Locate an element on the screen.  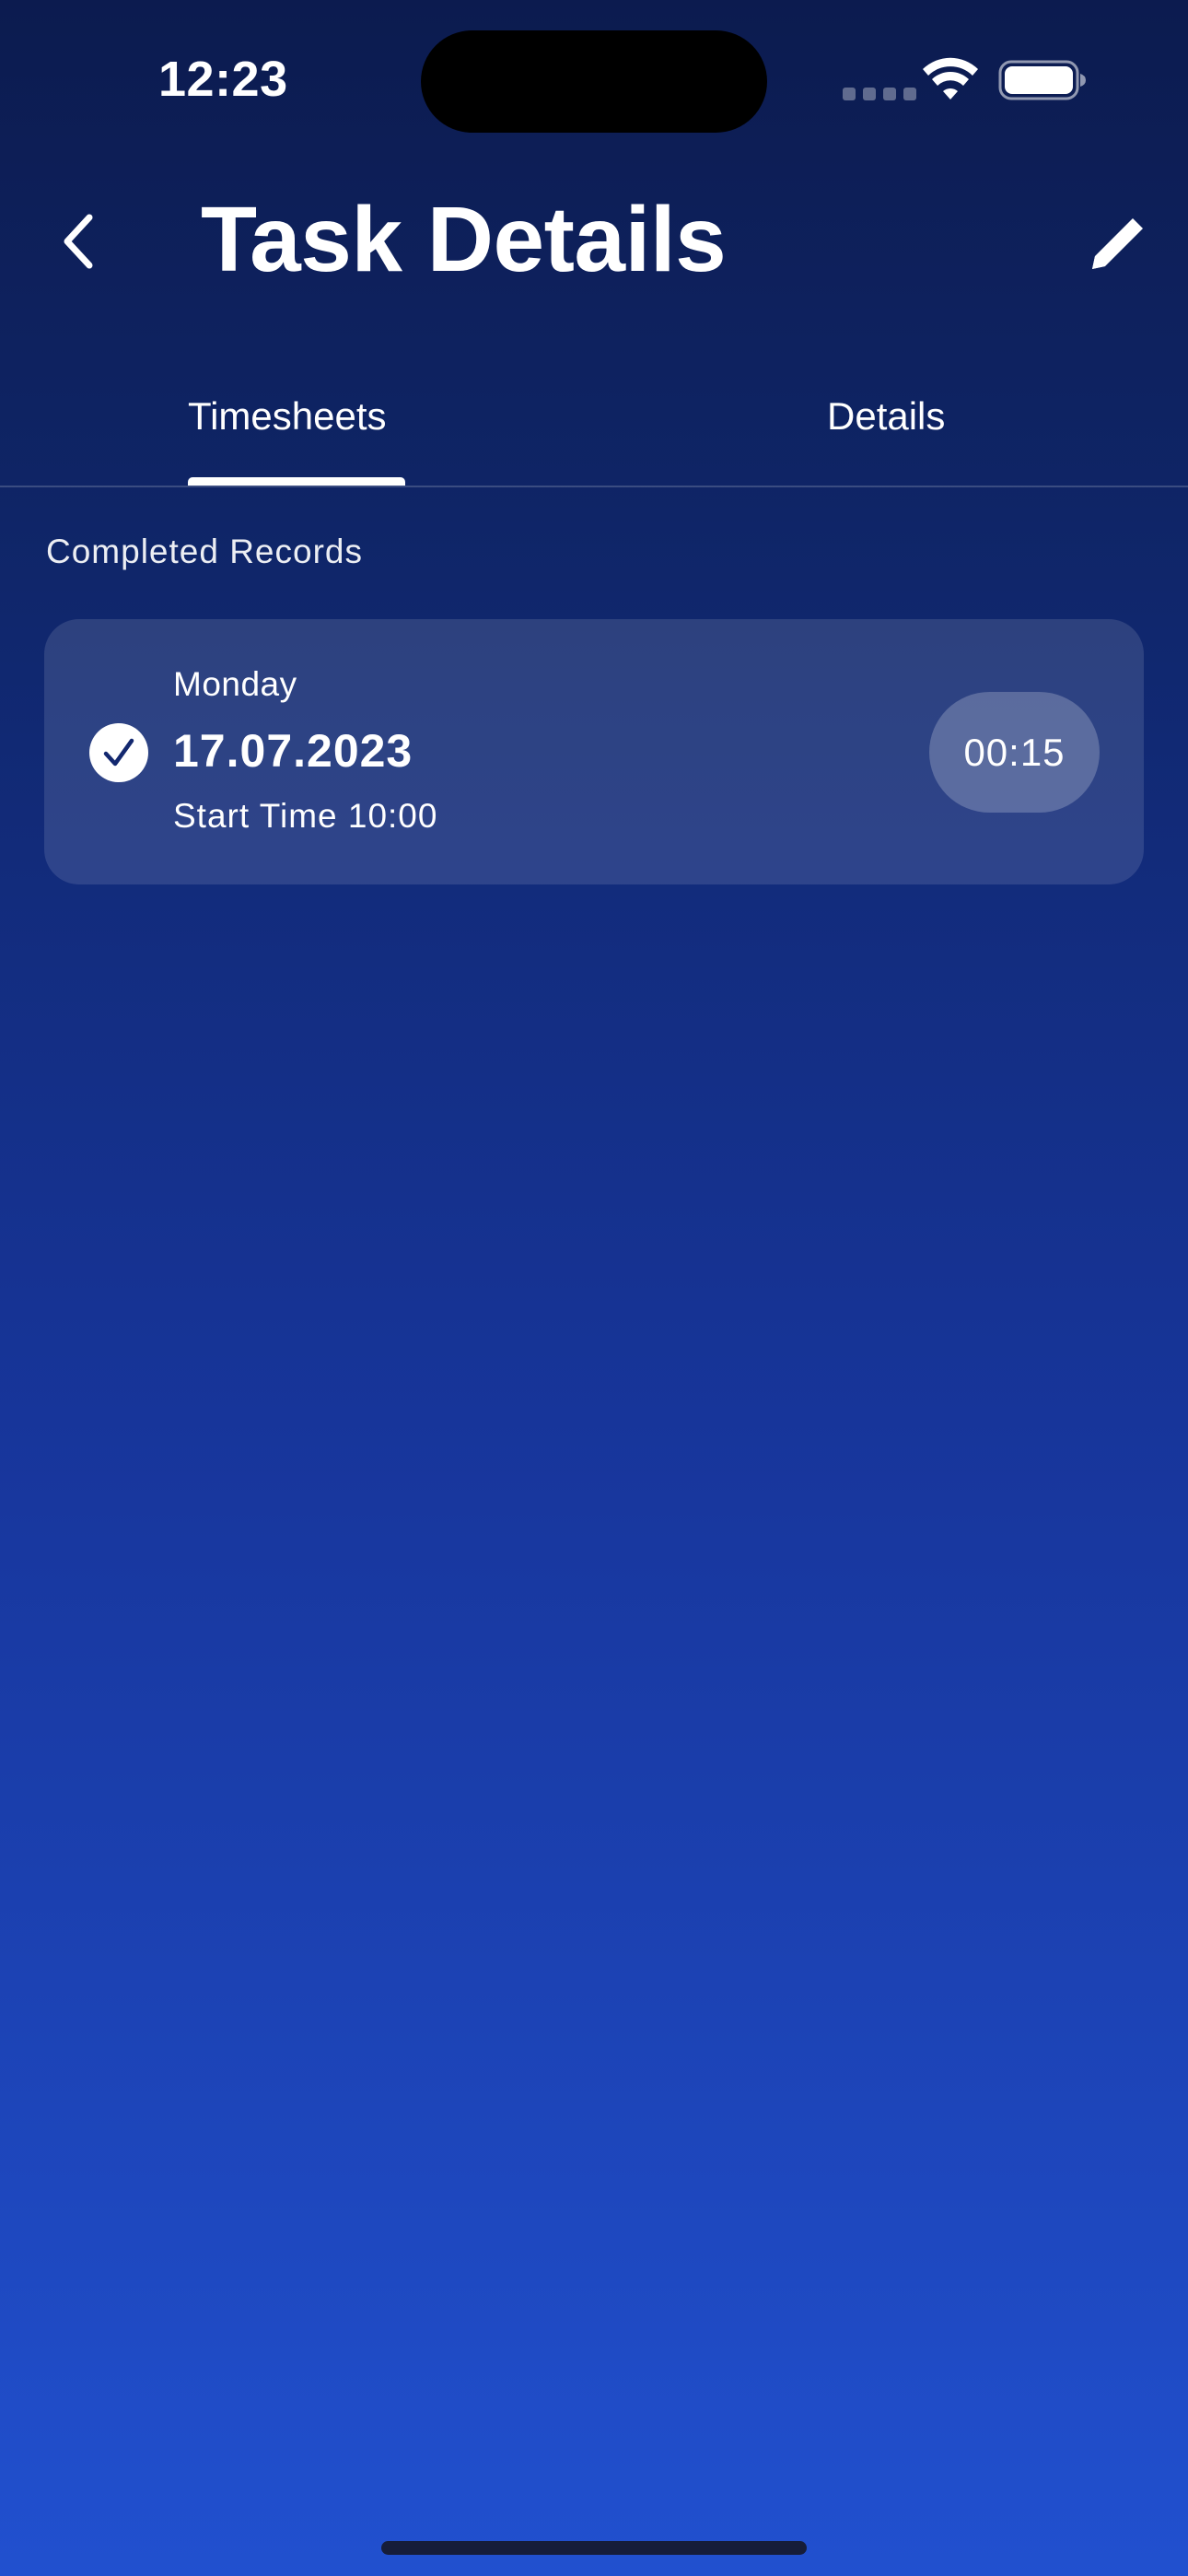
record-day: Monday is located at coordinates (235, 684).